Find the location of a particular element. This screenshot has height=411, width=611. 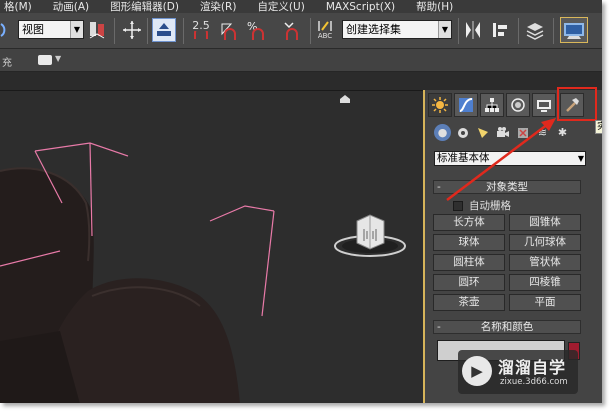

spinner-snap-icon is located at coordinates (291, 30).